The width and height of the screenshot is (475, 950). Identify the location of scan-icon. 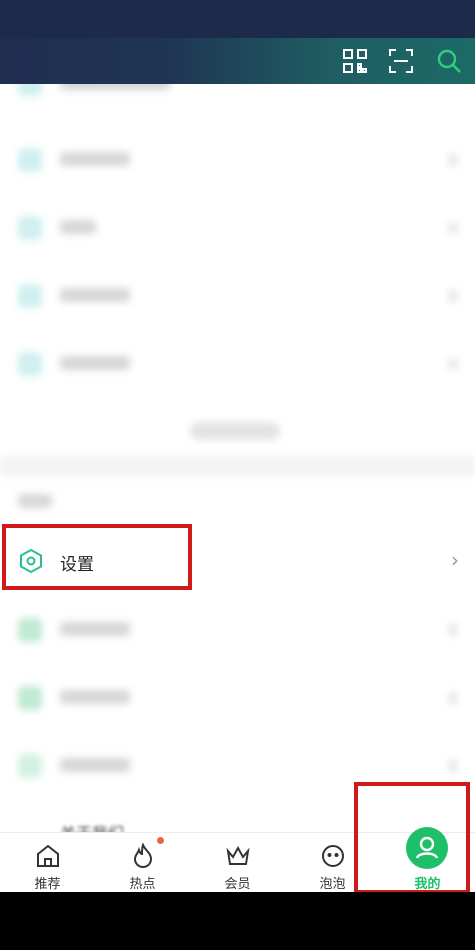
(401, 61).